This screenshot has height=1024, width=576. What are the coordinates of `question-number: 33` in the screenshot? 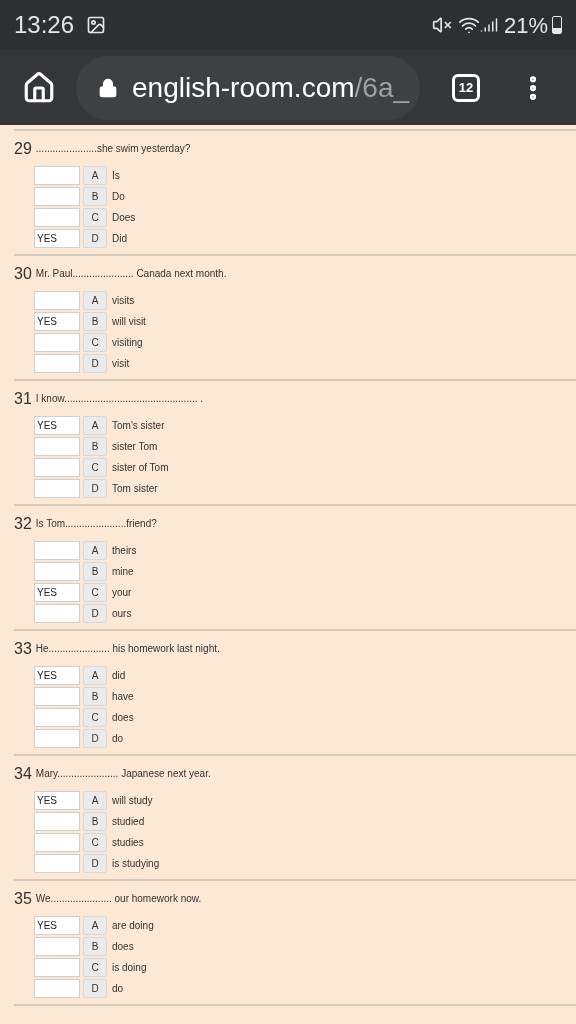 It's located at (23, 649).